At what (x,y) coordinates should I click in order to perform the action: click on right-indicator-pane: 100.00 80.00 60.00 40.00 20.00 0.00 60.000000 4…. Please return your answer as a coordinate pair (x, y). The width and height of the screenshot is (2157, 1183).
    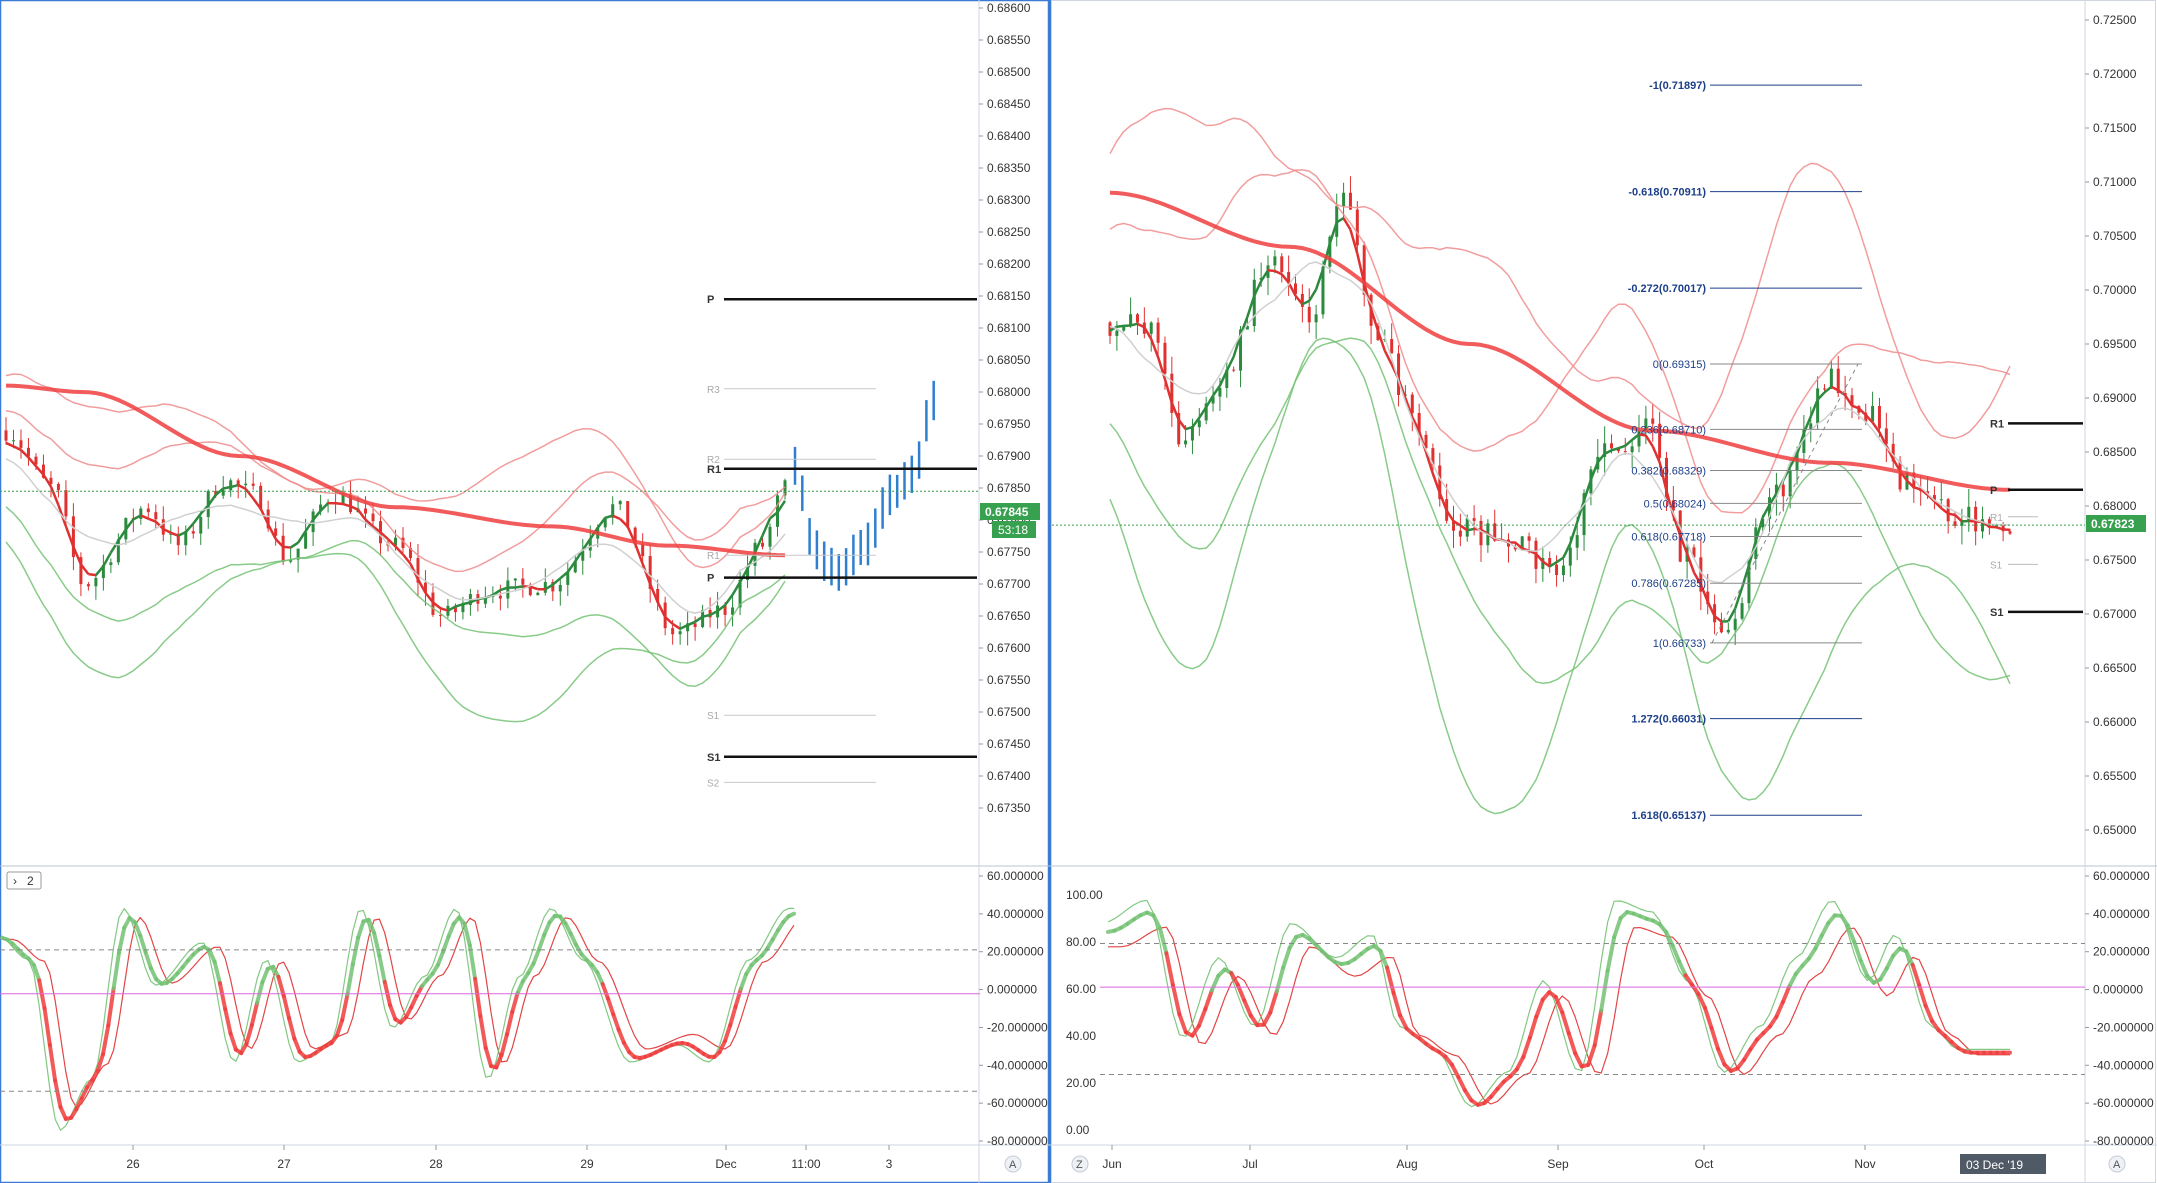
    Looking at the image, I should click on (1610, 1008).